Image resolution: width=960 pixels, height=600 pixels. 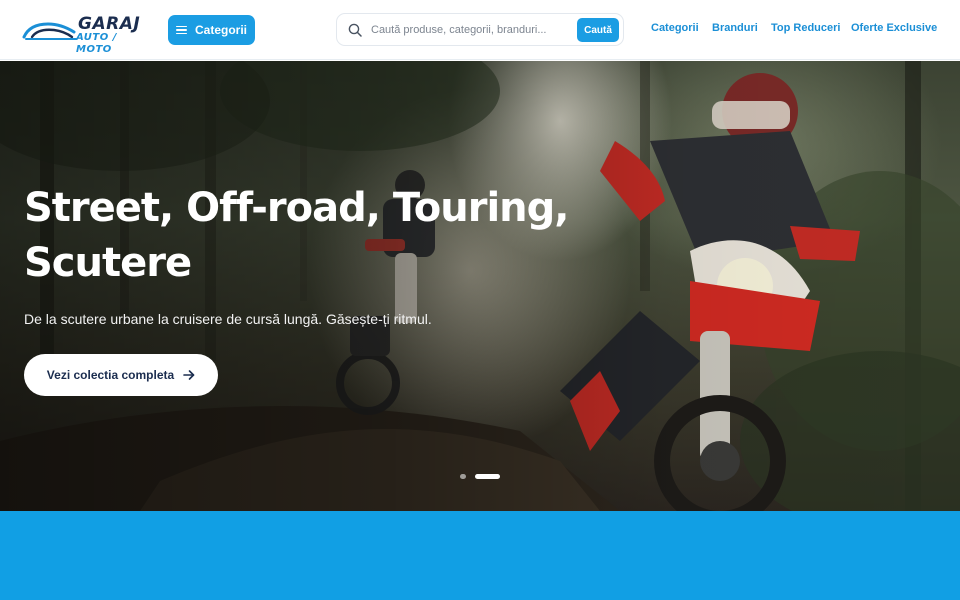 What do you see at coordinates (805, 28) in the screenshot?
I see `nav-link-top-discounts: Top Reduceri` at bounding box center [805, 28].